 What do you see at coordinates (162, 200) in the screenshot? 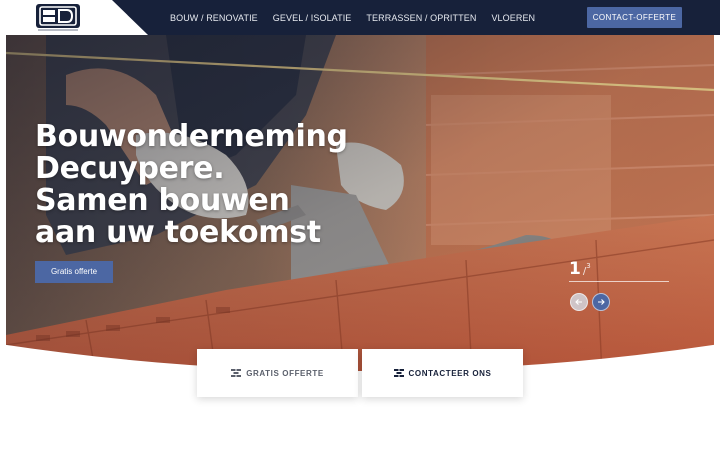
I see `hero-title-line-3: Samen bouwen` at bounding box center [162, 200].